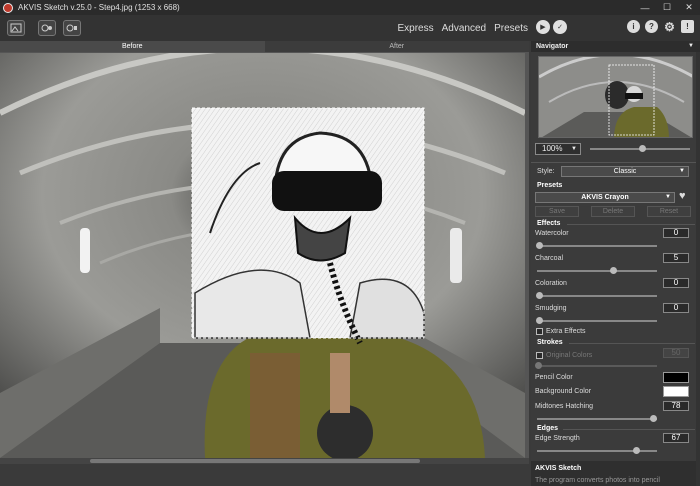  Describe the element at coordinates (552, 233) in the screenshot. I see `watercolor-label: Watercolor` at that location.